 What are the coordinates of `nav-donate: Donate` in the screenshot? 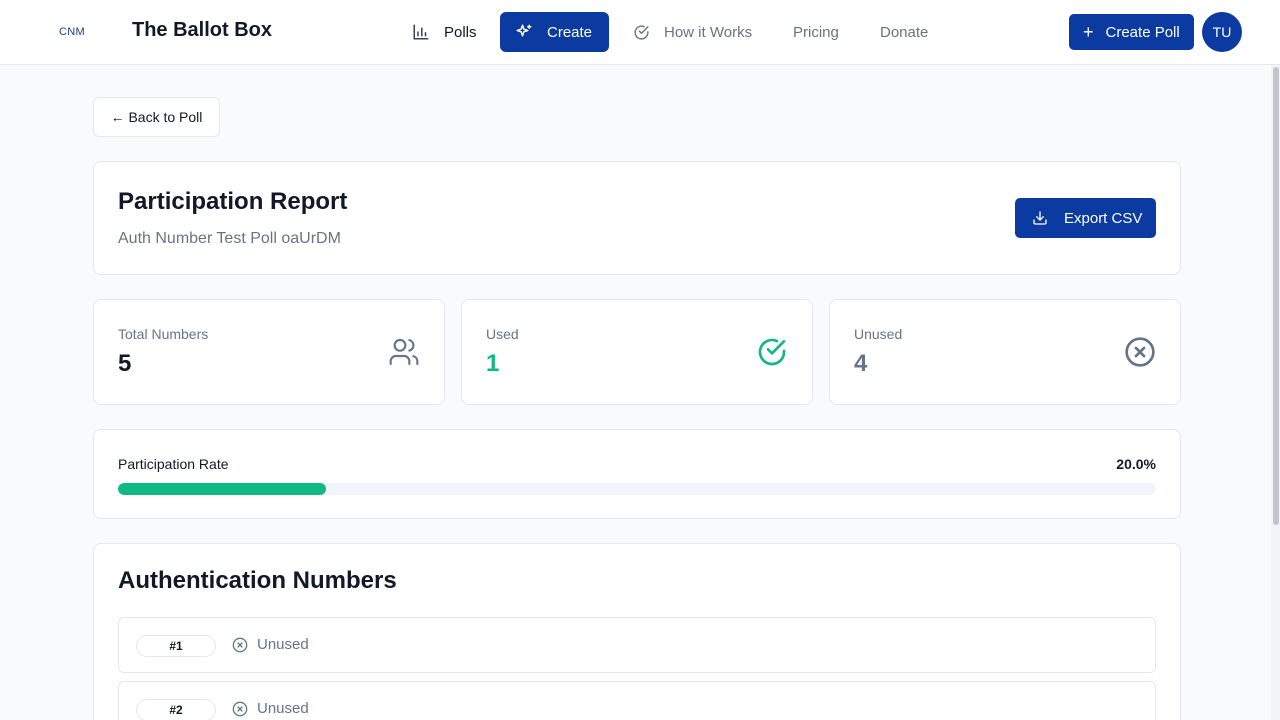 It's located at (904, 32).